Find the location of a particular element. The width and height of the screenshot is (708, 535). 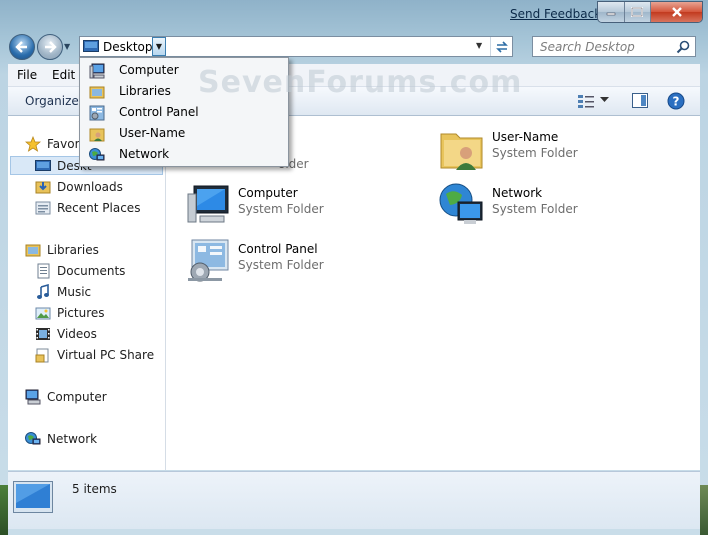

search-icon is located at coordinates (683, 47).